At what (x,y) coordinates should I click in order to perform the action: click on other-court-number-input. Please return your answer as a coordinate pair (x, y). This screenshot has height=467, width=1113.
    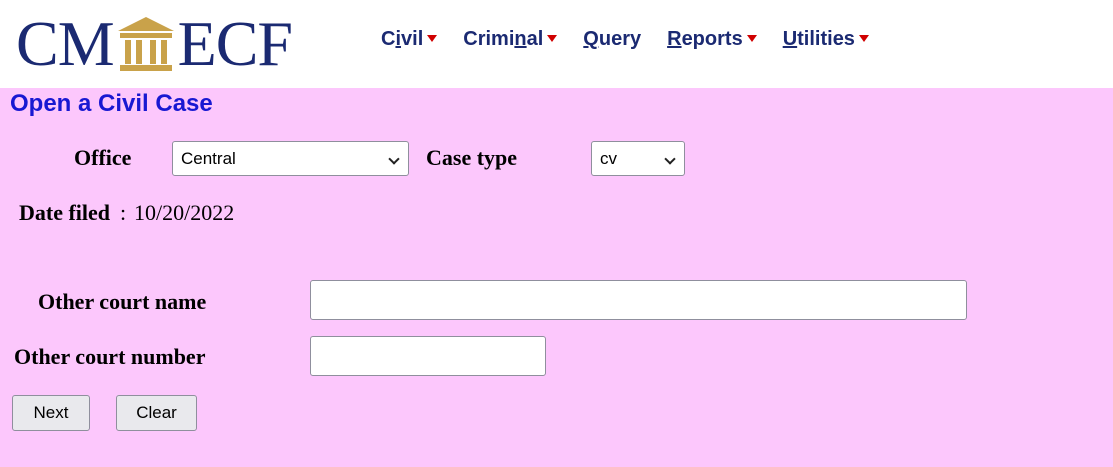
    Looking at the image, I should click on (428, 356).